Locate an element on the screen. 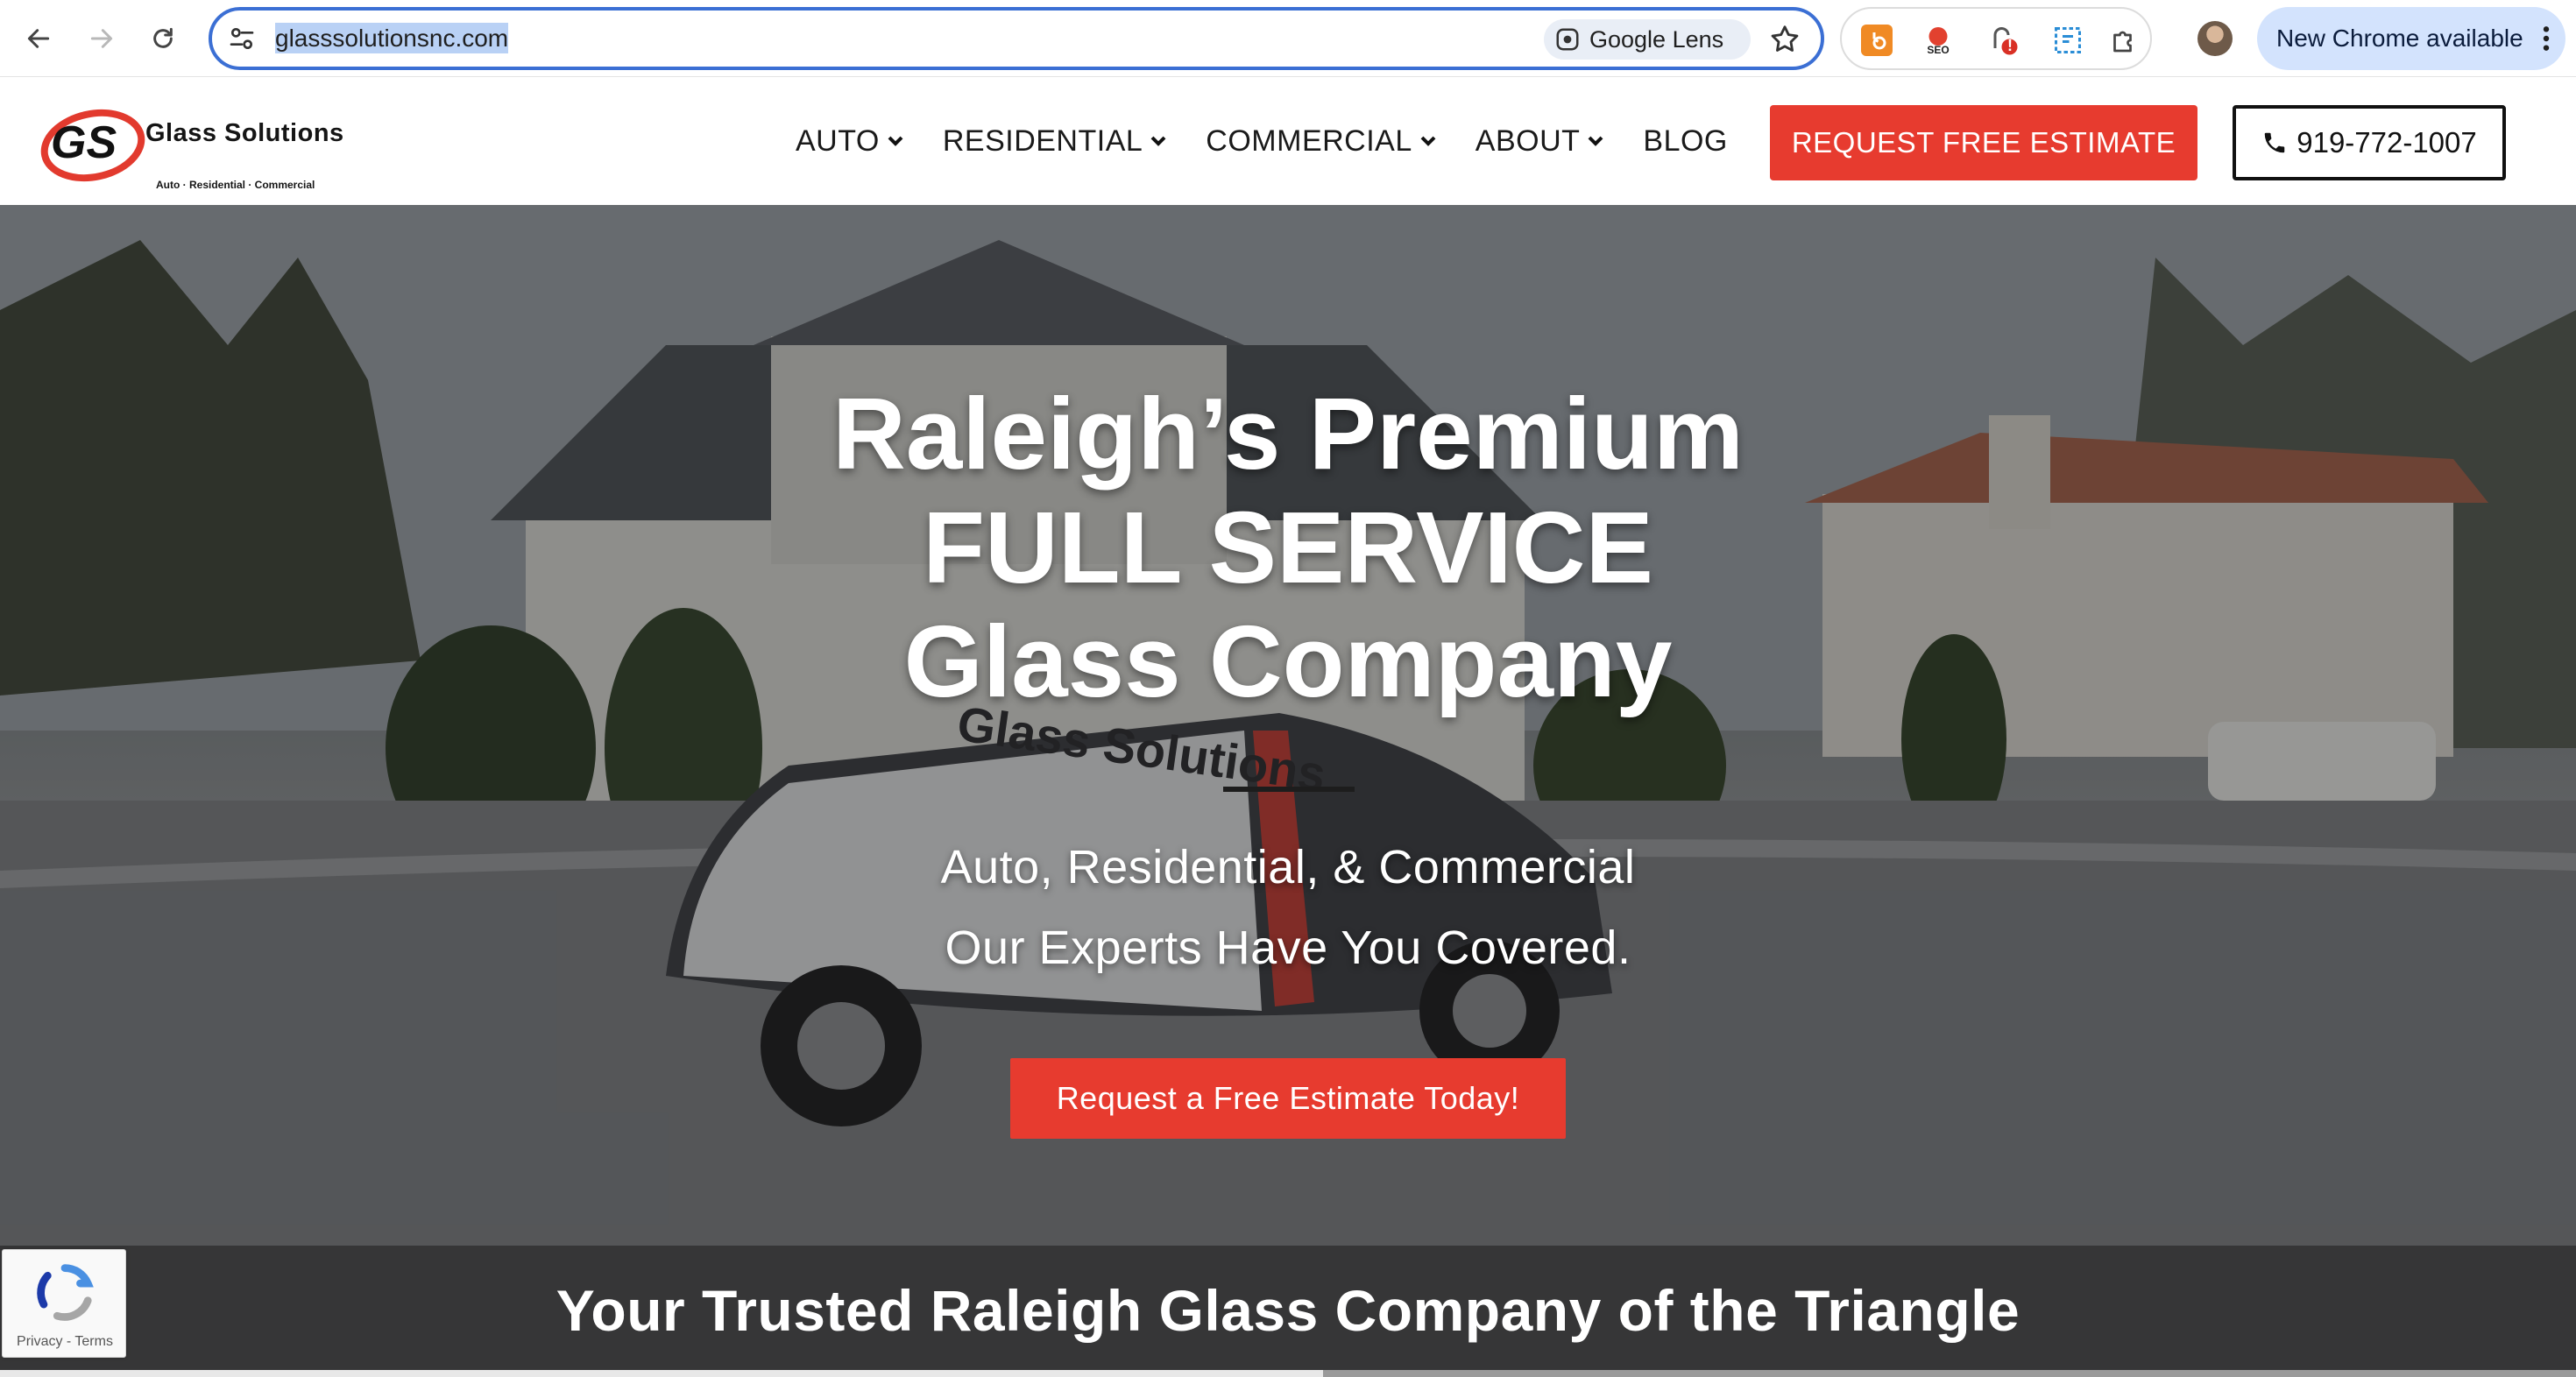  new-chrome-available-button: New Chrome available is located at coordinates (2411, 38).